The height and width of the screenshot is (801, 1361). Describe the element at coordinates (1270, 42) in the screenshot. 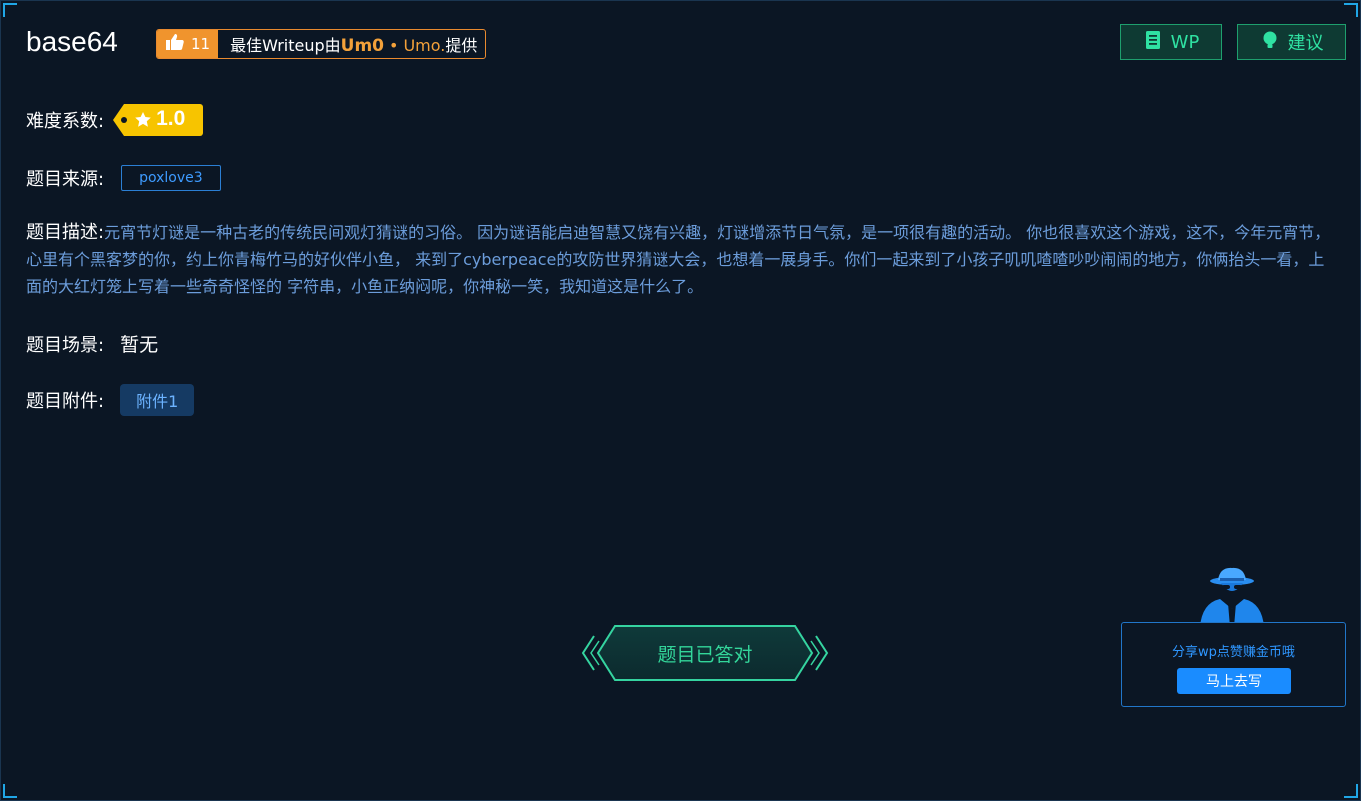

I see `lightbulb-icon` at that location.